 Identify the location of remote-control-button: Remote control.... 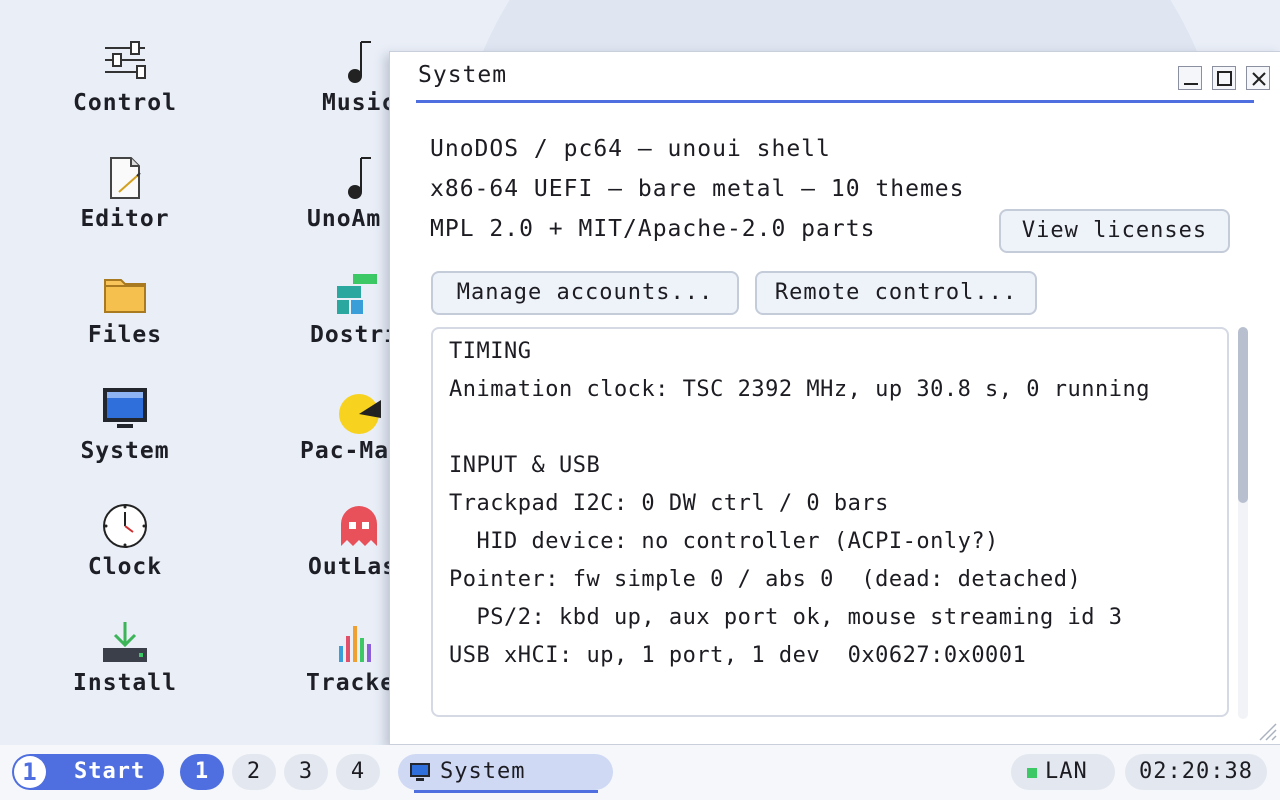
(896, 293).